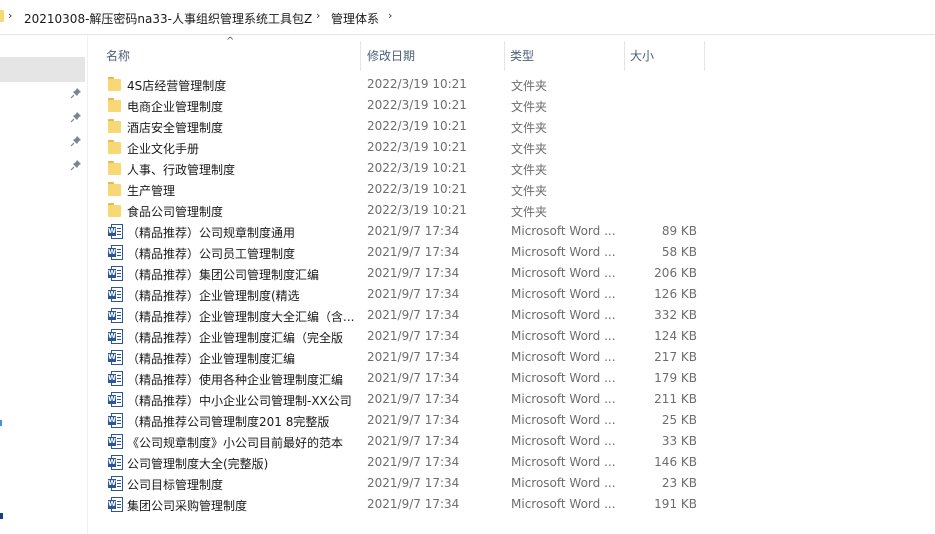 The image size is (935, 534). Describe the element at coordinates (228, 422) in the screenshot. I see `file-name: （精品推荐公司管理制度201 8完整版` at that location.